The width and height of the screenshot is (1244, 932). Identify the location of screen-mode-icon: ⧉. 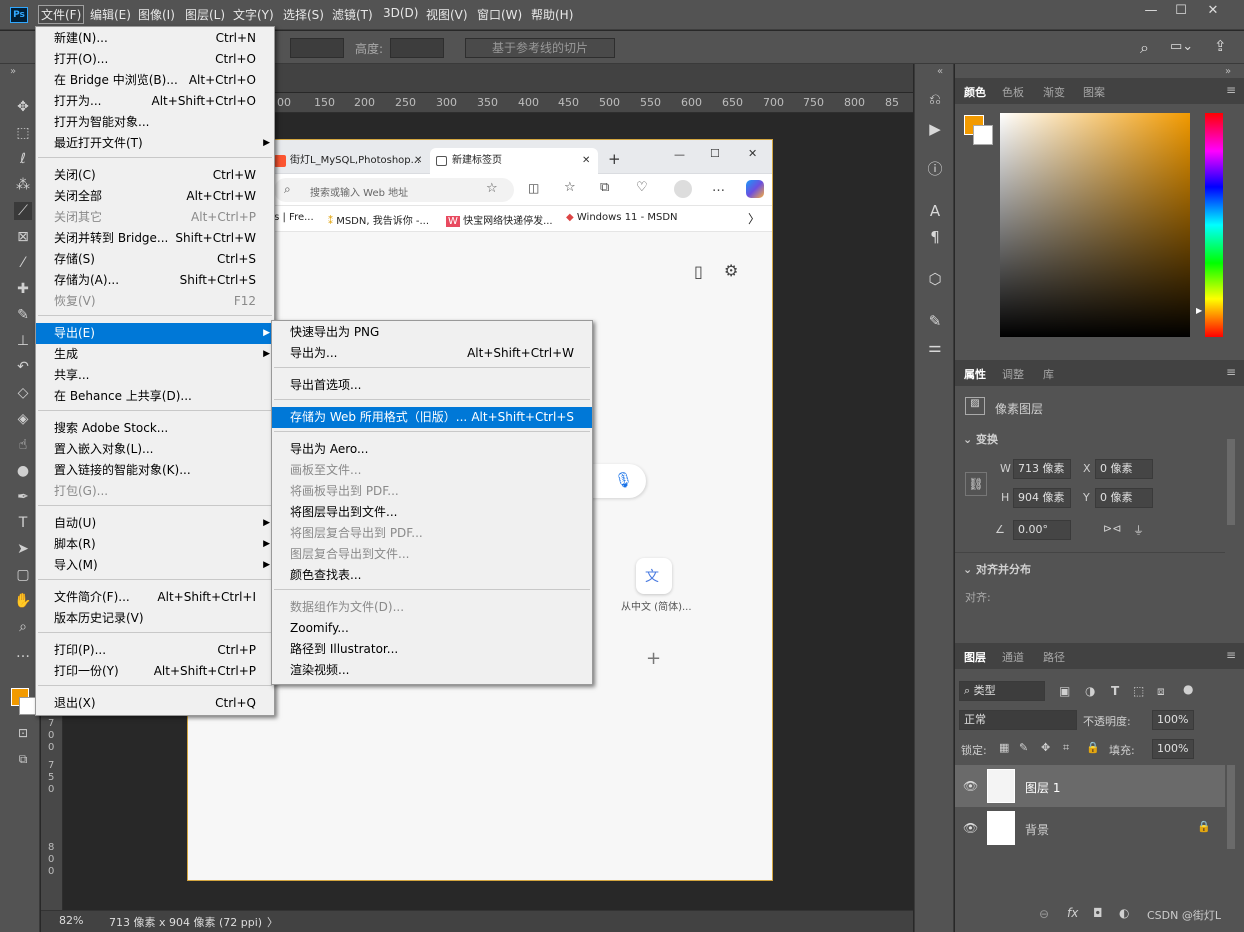
(23, 759).